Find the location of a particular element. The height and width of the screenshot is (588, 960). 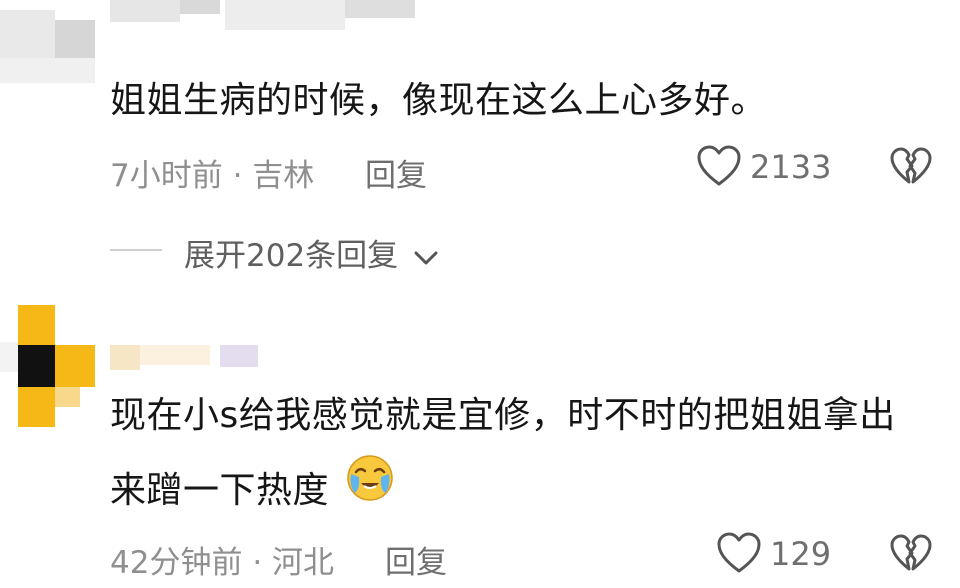

comment-text-line: 姐姐生病的时候，像现在这么上心多好。 is located at coordinates (439, 100).